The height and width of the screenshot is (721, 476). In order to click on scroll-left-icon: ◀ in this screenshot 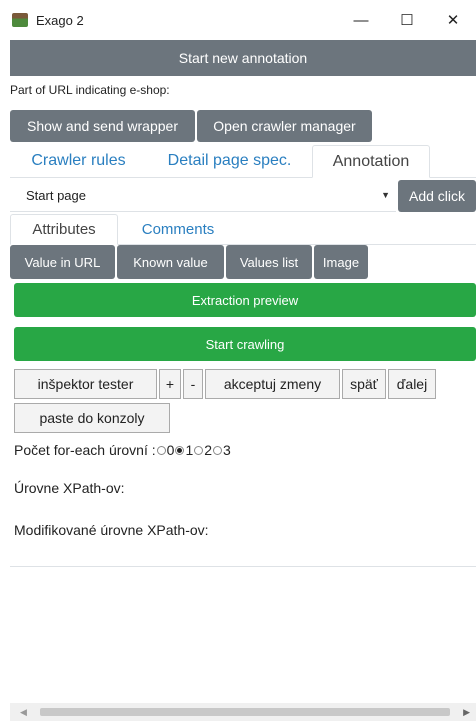, I will do `click(23, 712)`.